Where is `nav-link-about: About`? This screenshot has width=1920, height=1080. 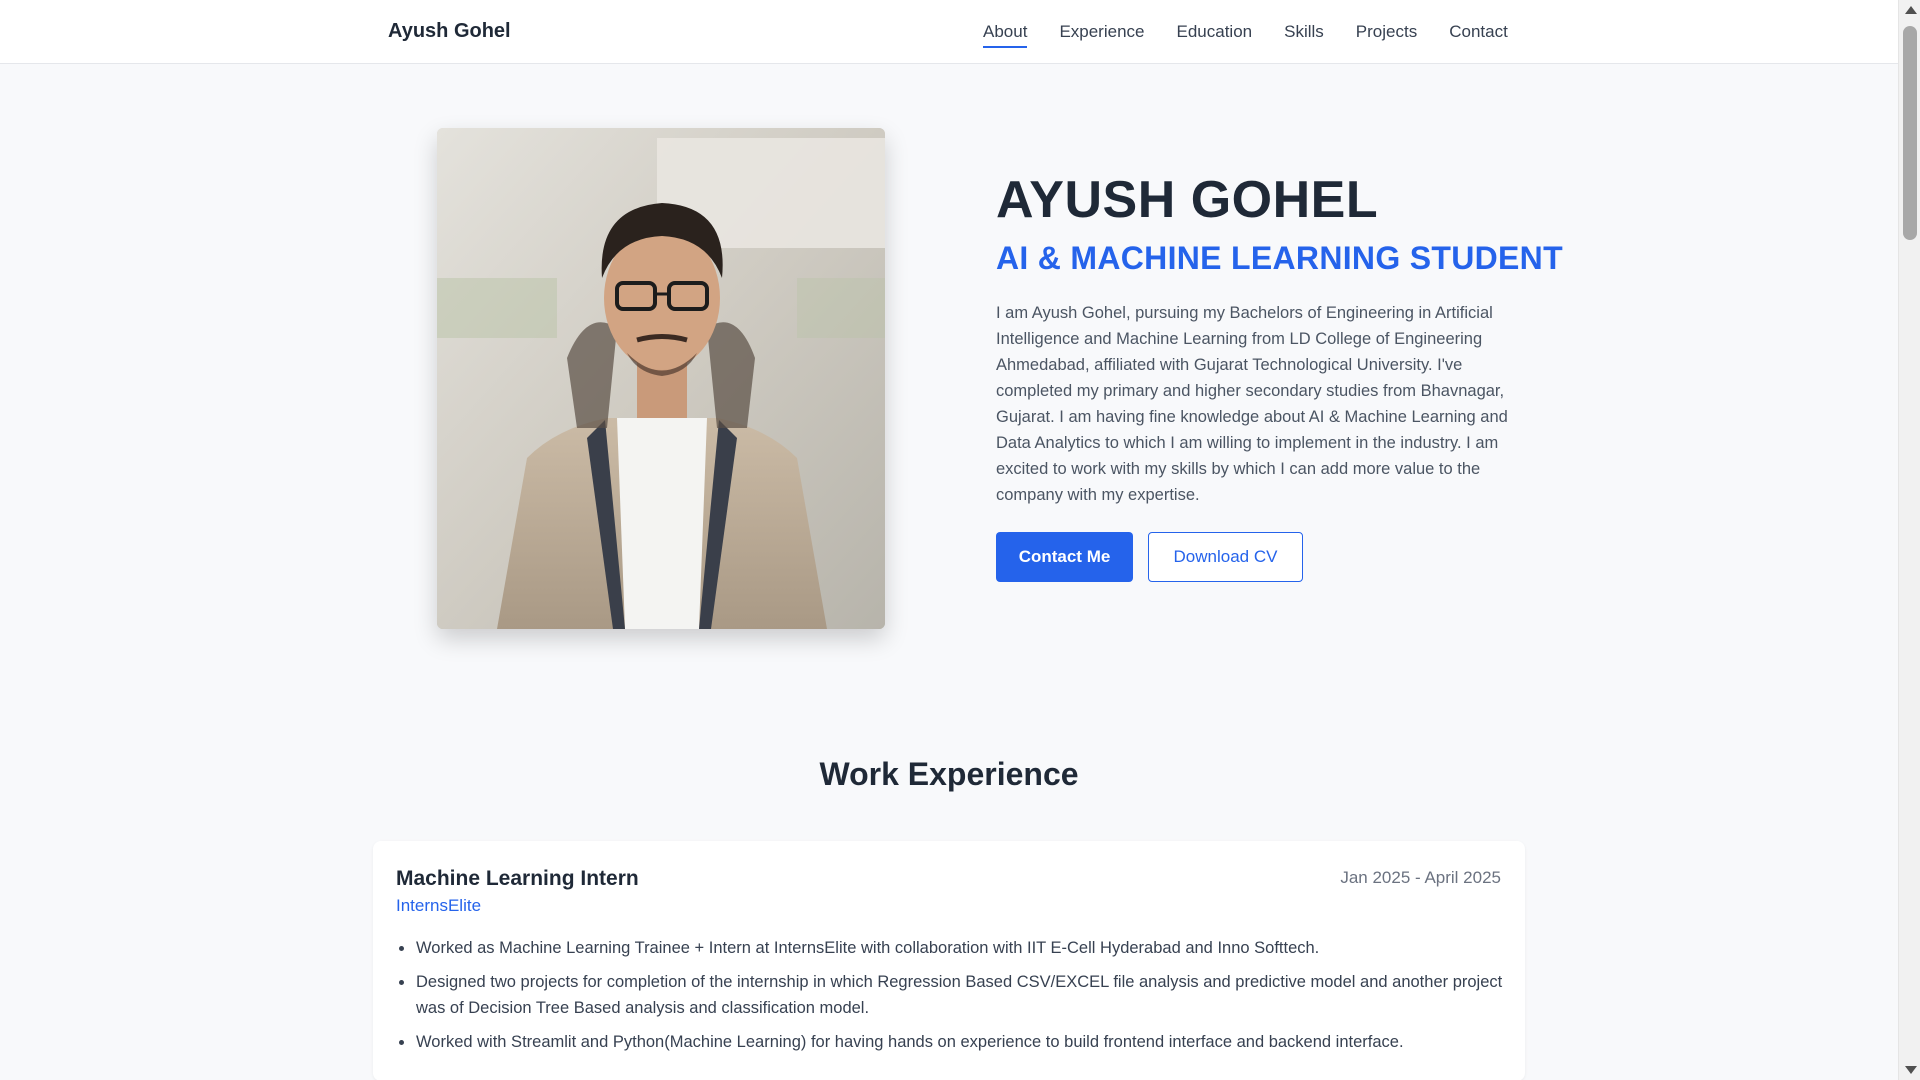
nav-link-about: About is located at coordinates (1005, 35).